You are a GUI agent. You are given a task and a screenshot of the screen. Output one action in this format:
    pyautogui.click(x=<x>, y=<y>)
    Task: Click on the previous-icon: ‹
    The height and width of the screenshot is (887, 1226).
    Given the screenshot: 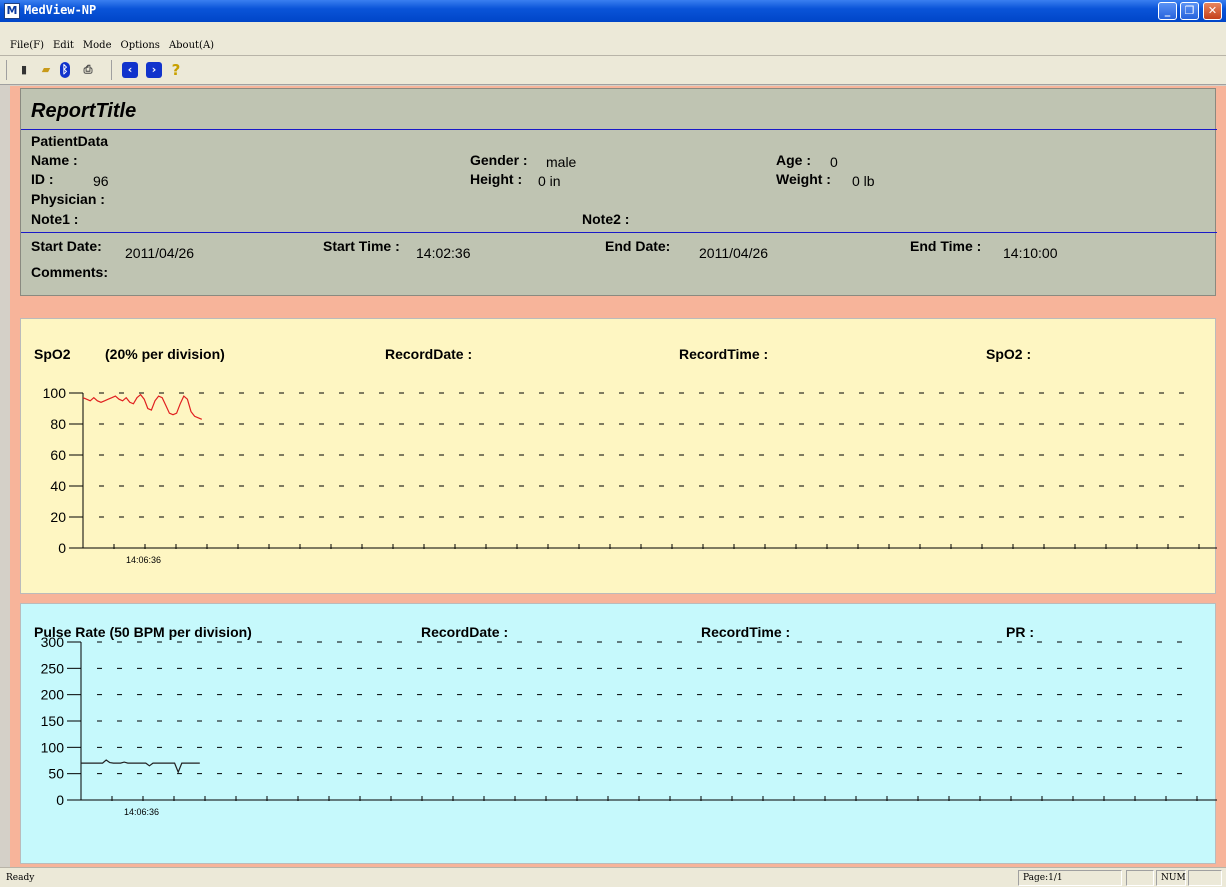 What is the action you would take?
    pyautogui.click(x=130, y=70)
    